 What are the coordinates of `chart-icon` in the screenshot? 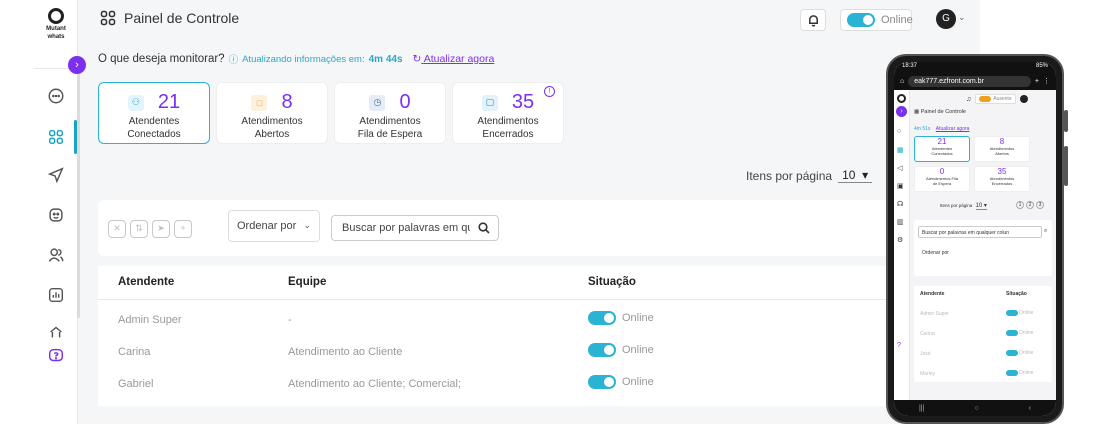 It's located at (56, 295).